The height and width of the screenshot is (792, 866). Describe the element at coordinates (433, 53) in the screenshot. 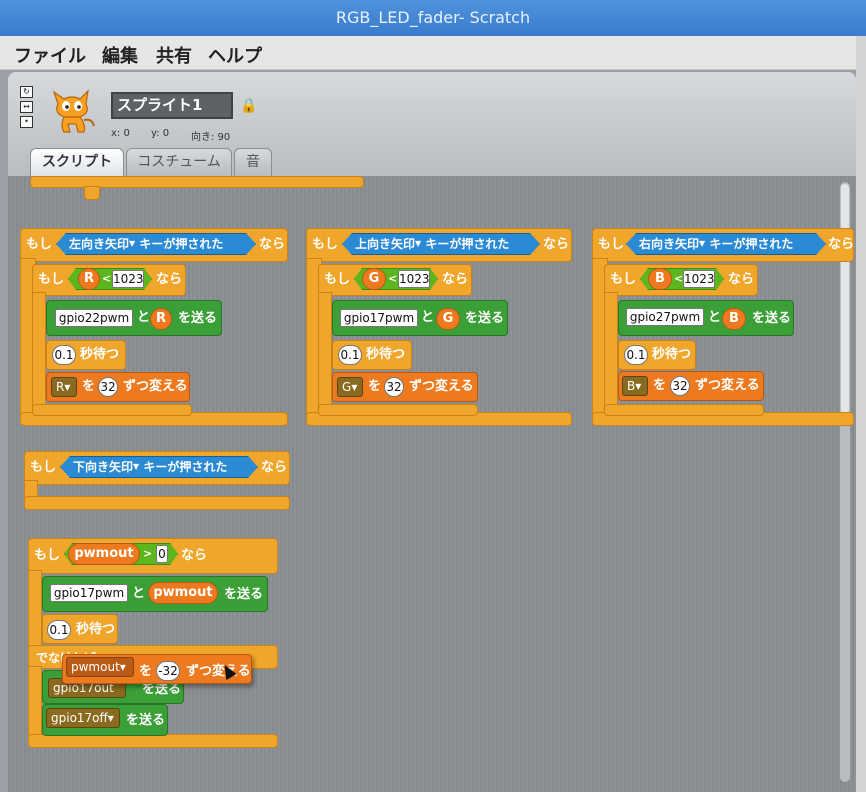

I see `menu-bar: ファイル 編集 共有 ヘルプ` at that location.